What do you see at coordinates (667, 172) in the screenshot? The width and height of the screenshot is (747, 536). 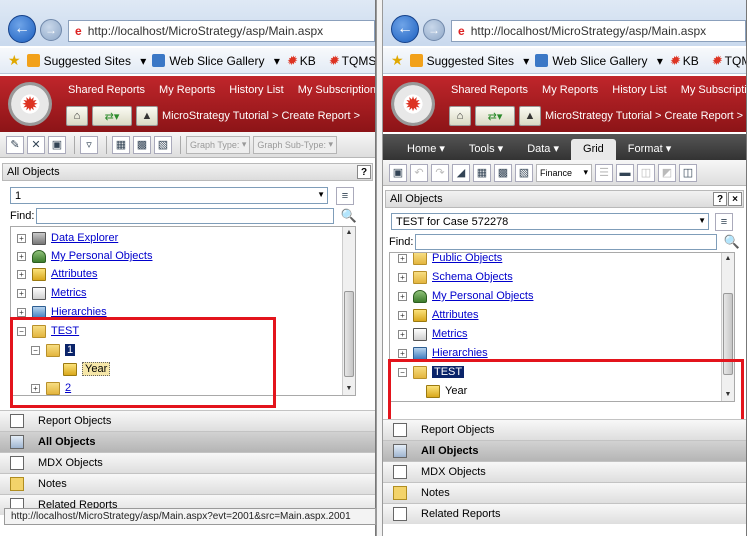 I see `lock-icon: ◩` at bounding box center [667, 172].